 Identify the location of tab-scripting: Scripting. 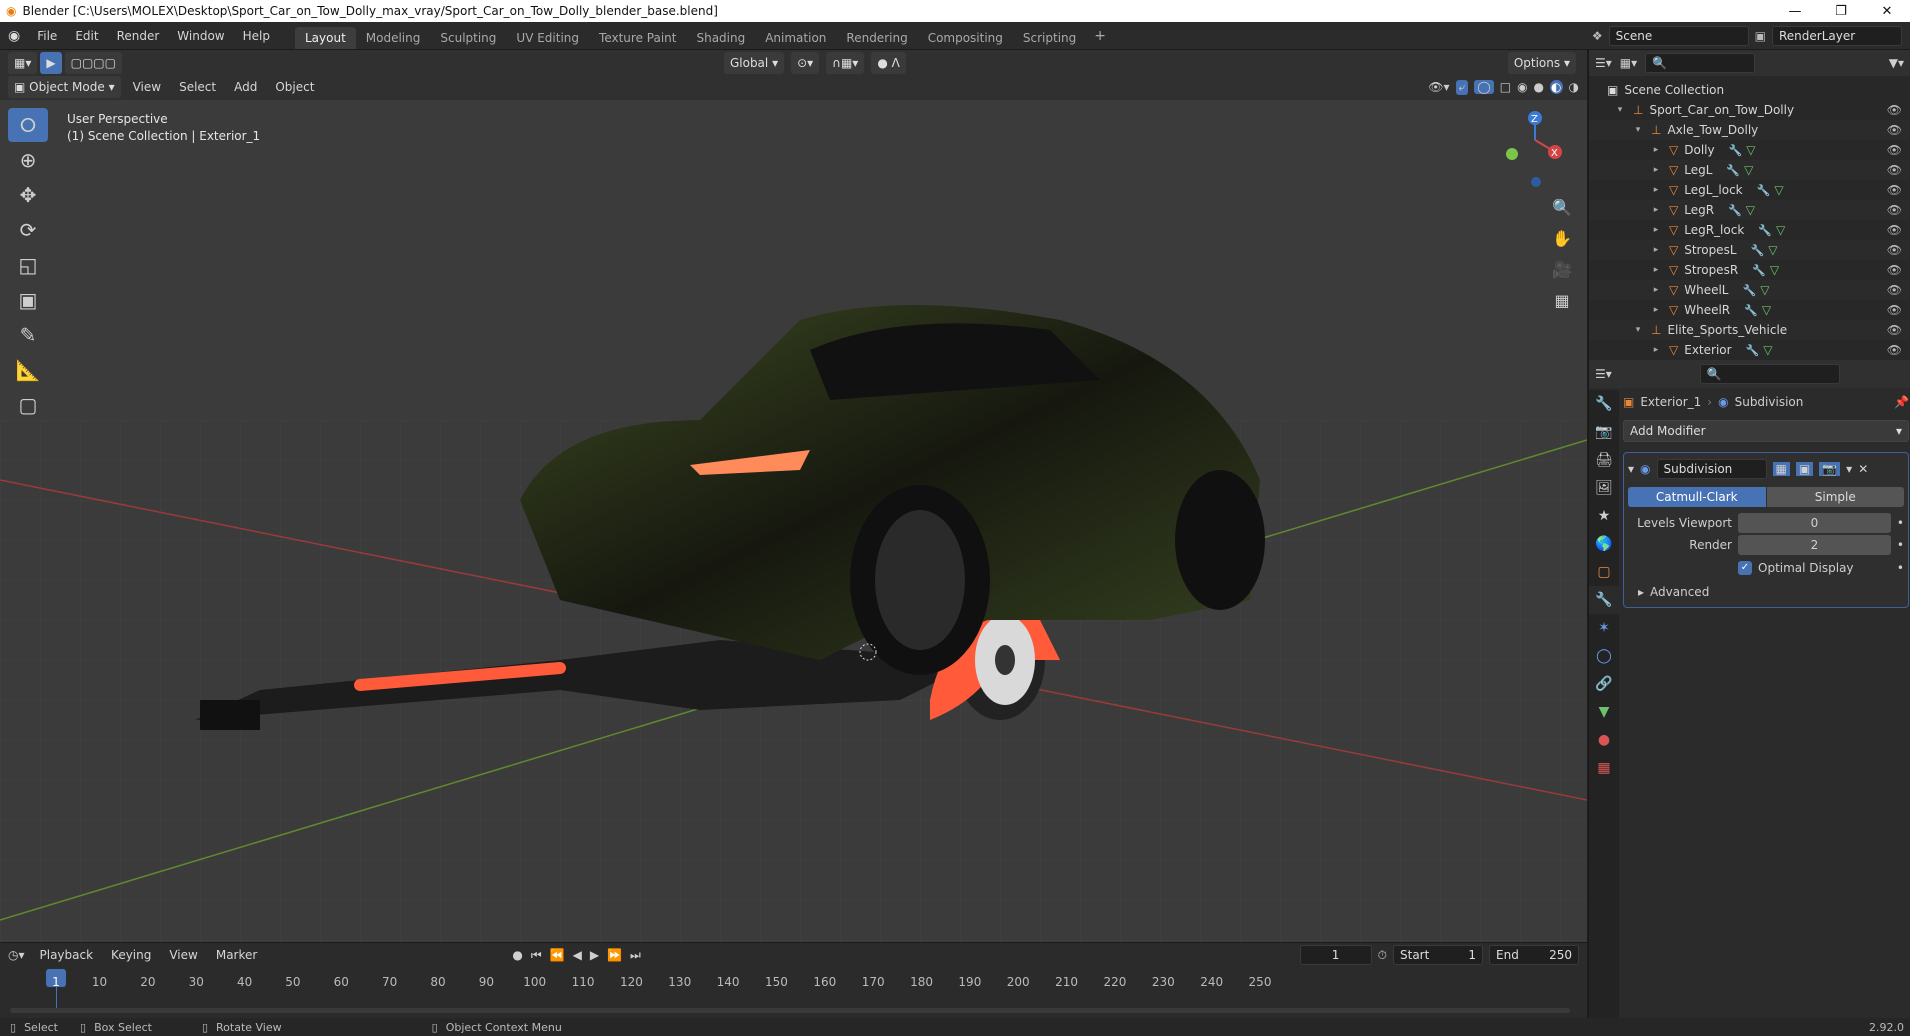
(1049, 38).